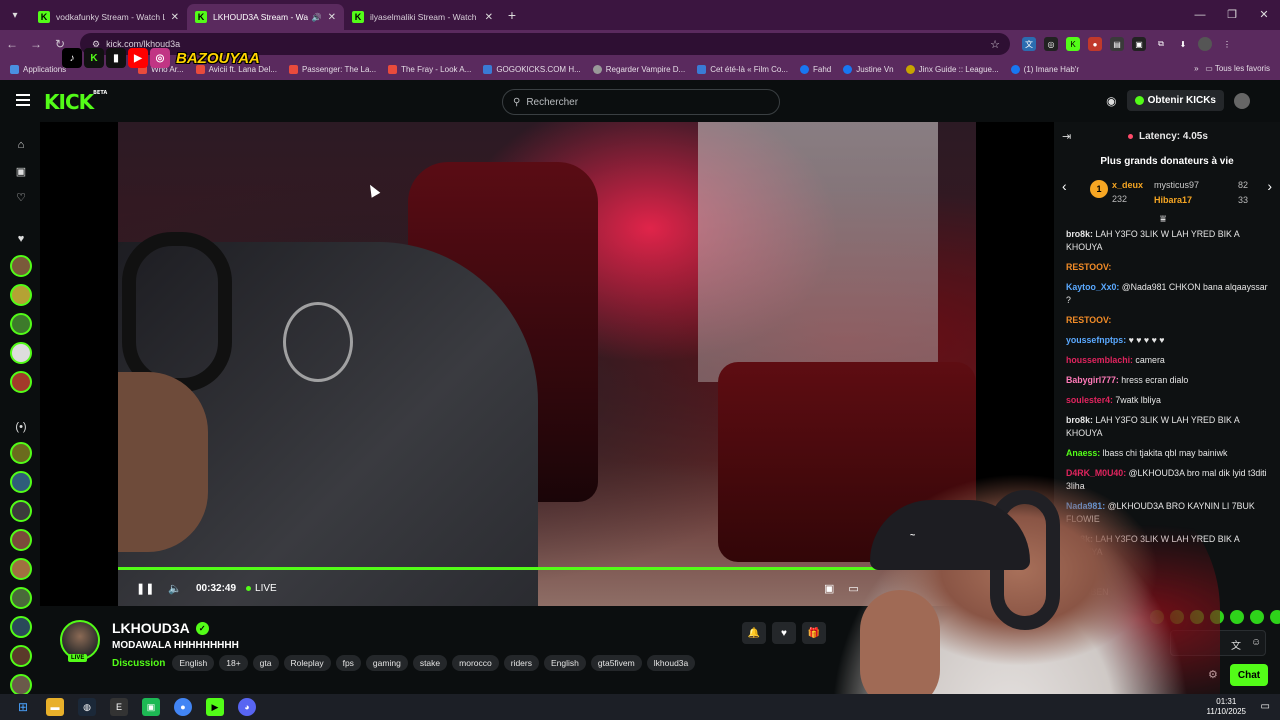 Image resolution: width=1280 pixels, height=720 pixels. What do you see at coordinates (138, 663) in the screenshot?
I see `category-link: Discussion` at bounding box center [138, 663].